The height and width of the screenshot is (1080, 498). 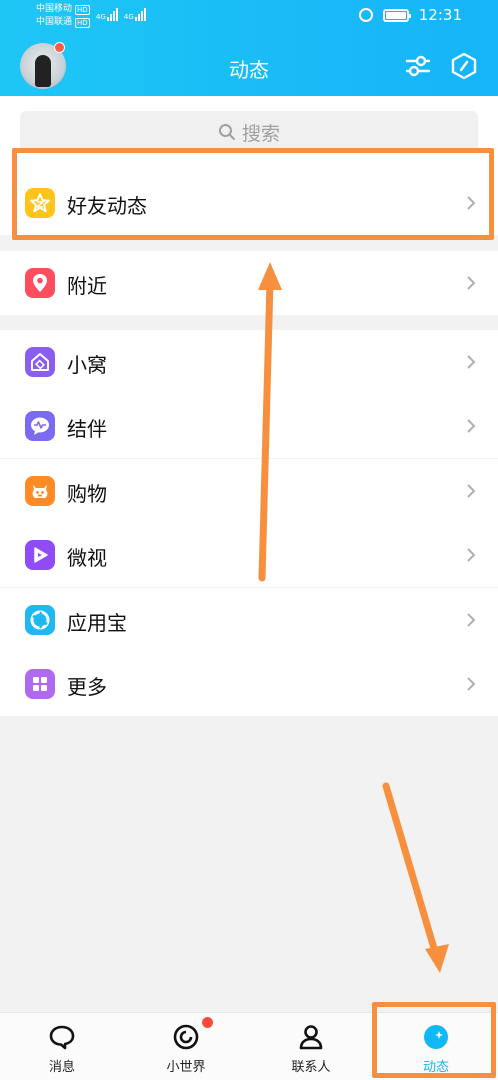 What do you see at coordinates (186, 1067) in the screenshot?
I see `tab-label: 小世界` at bounding box center [186, 1067].